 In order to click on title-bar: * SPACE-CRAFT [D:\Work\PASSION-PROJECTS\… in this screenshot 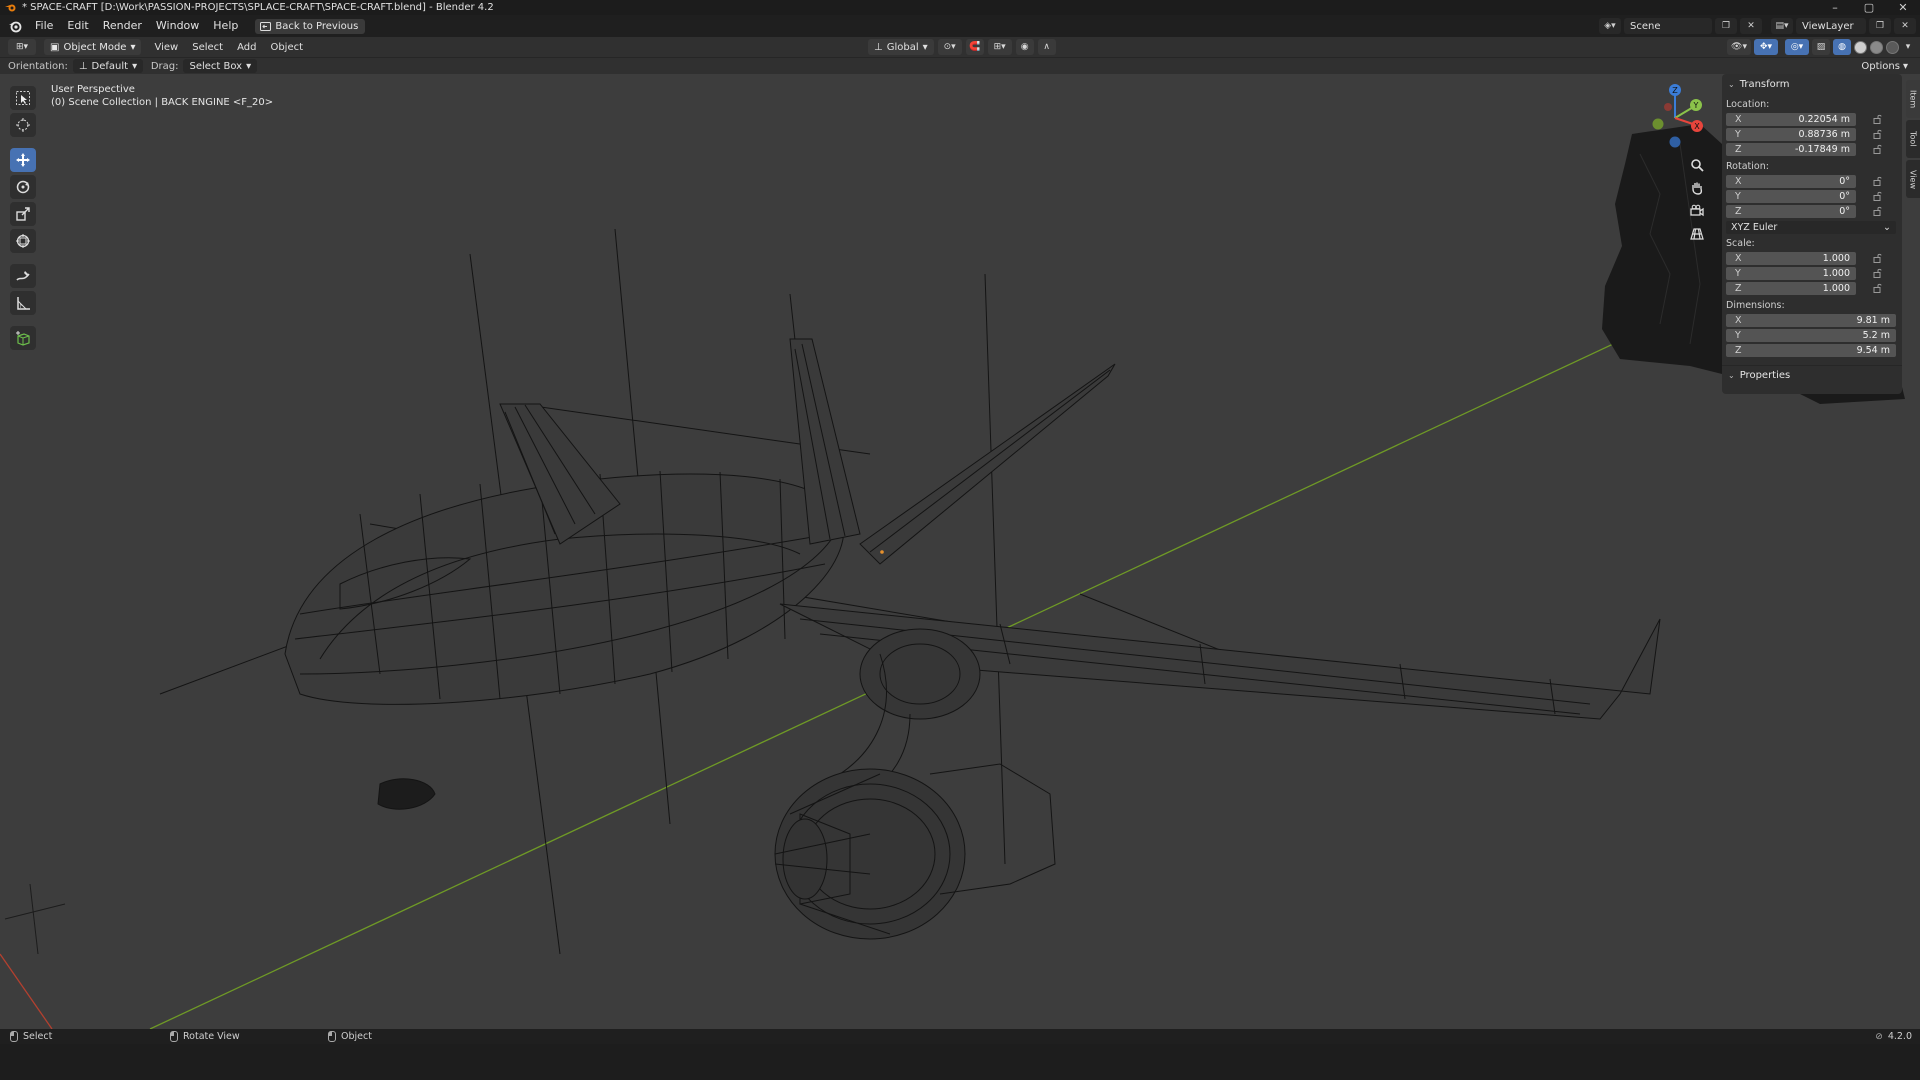, I will do `click(960, 7)`.